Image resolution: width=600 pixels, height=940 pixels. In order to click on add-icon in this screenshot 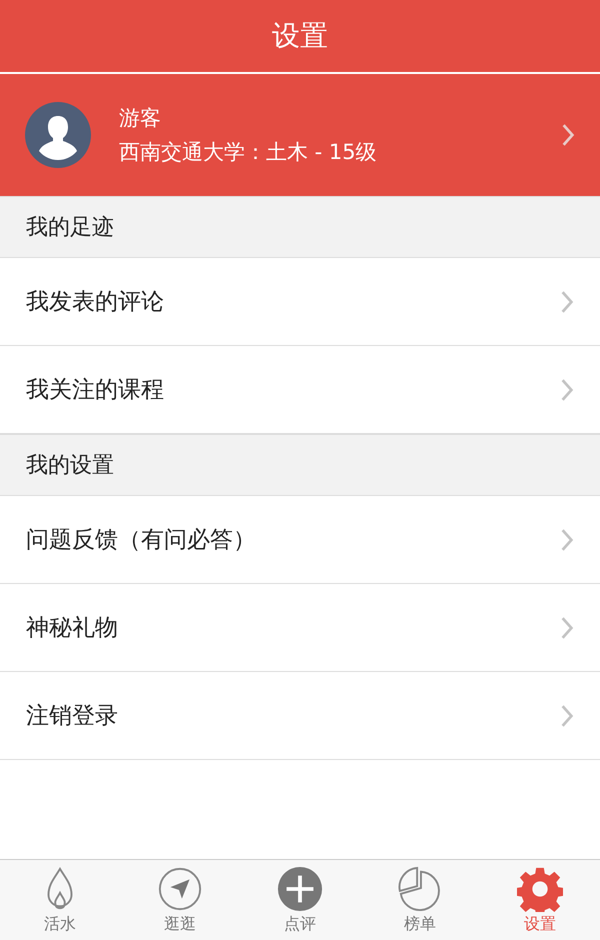, I will do `click(300, 889)`.